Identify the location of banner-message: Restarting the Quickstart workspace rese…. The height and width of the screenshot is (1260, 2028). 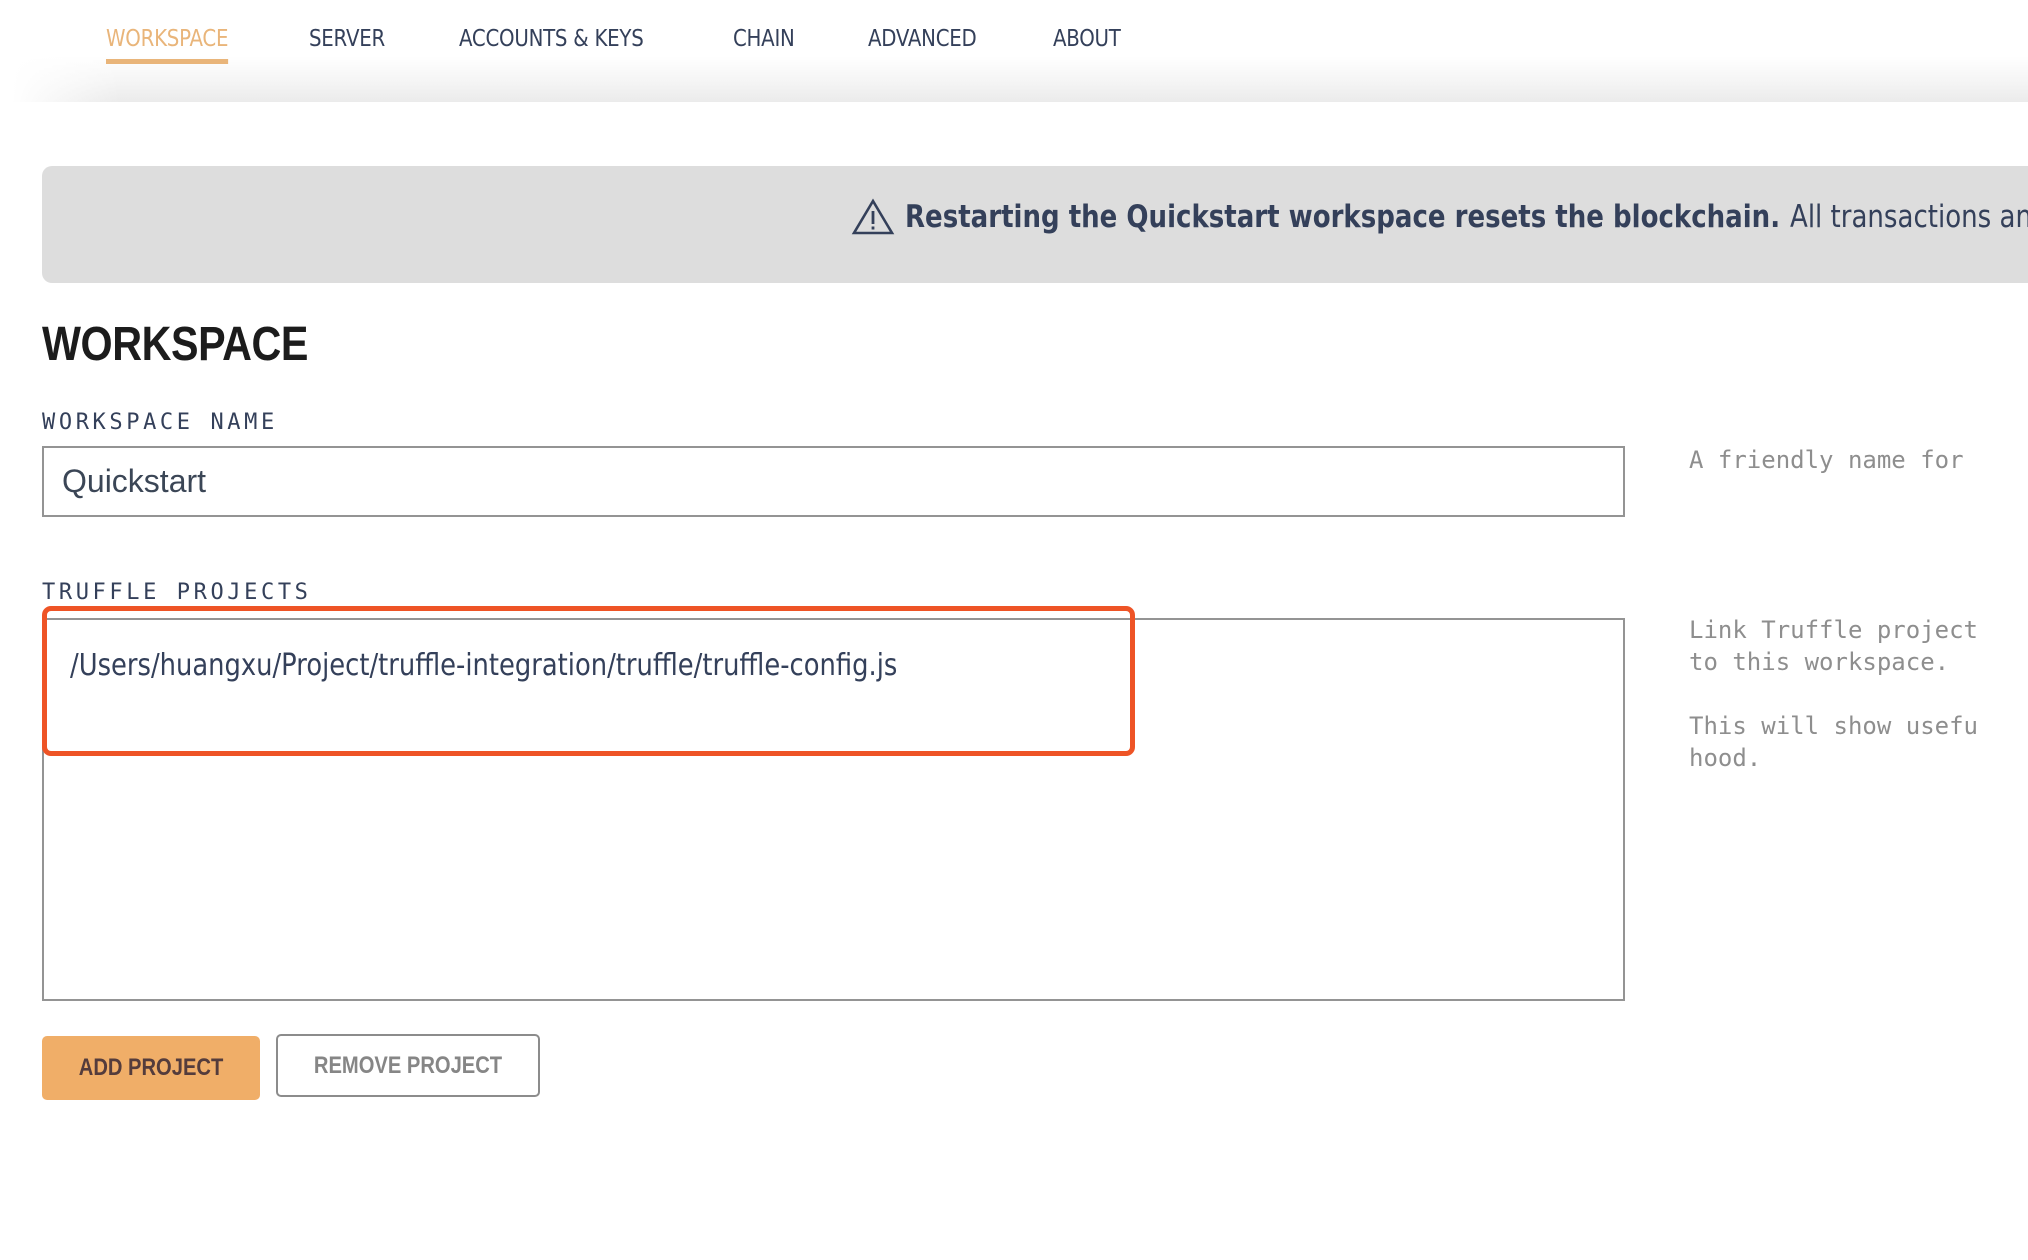
(1439, 217).